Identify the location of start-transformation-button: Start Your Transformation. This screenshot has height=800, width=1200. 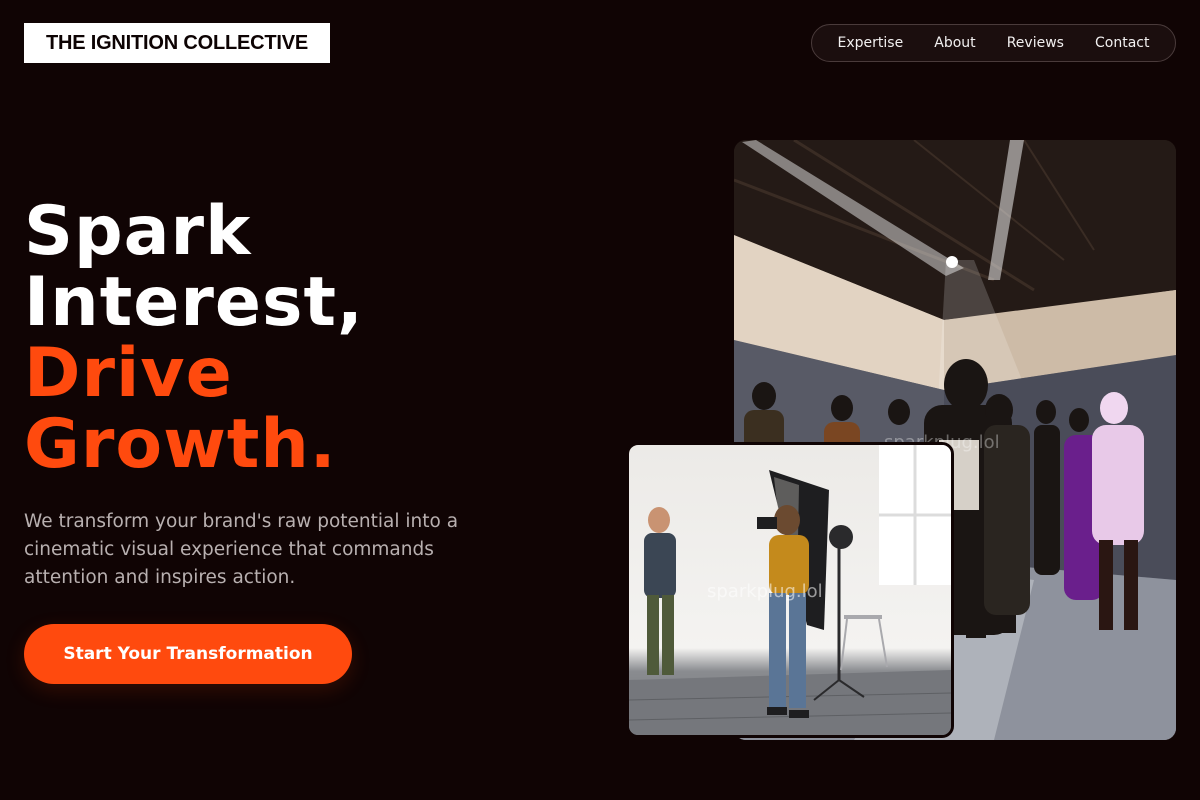
(188, 654).